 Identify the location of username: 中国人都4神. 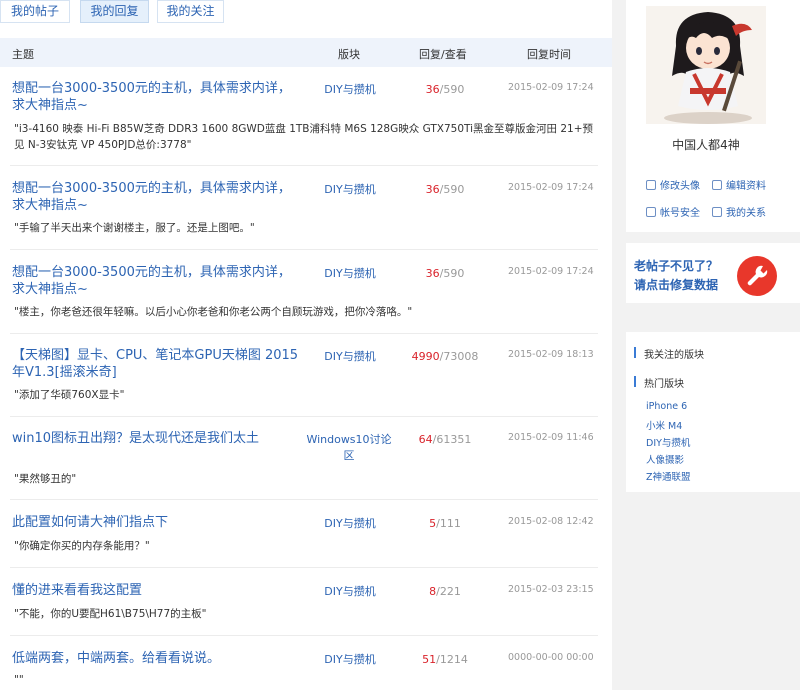
(706, 144).